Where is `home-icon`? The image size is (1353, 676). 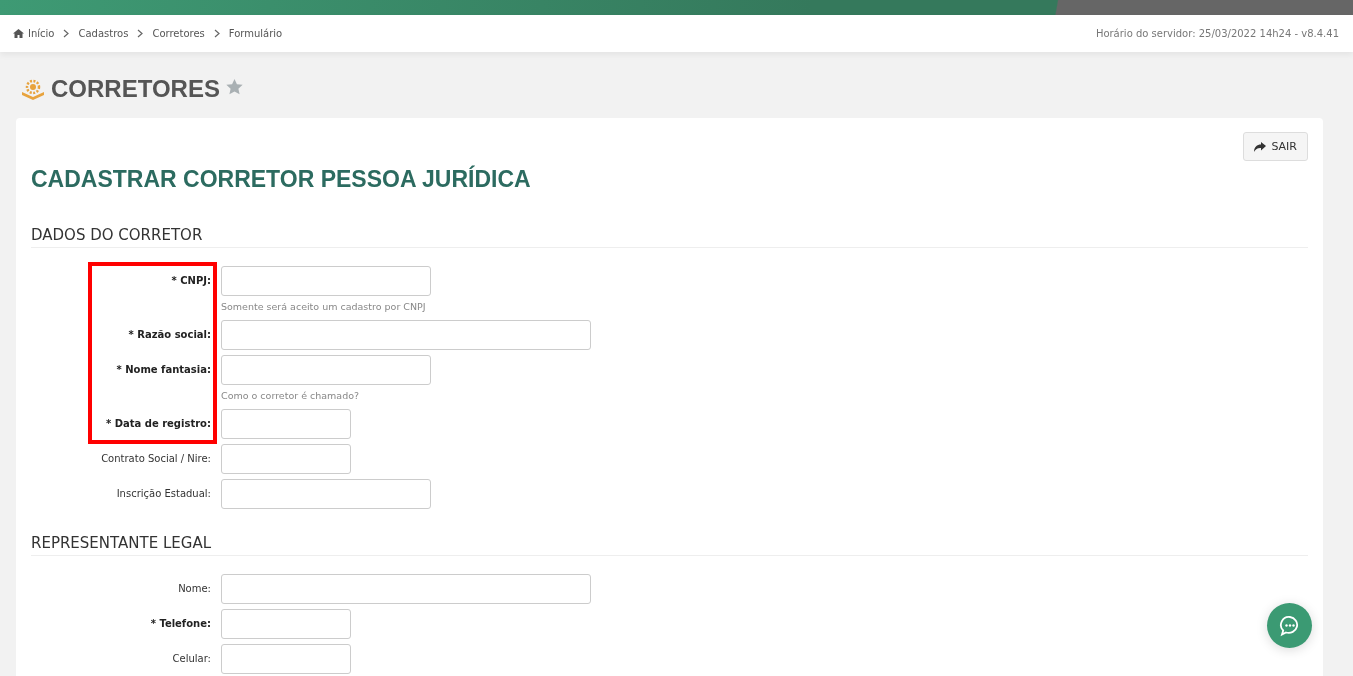
home-icon is located at coordinates (18, 33).